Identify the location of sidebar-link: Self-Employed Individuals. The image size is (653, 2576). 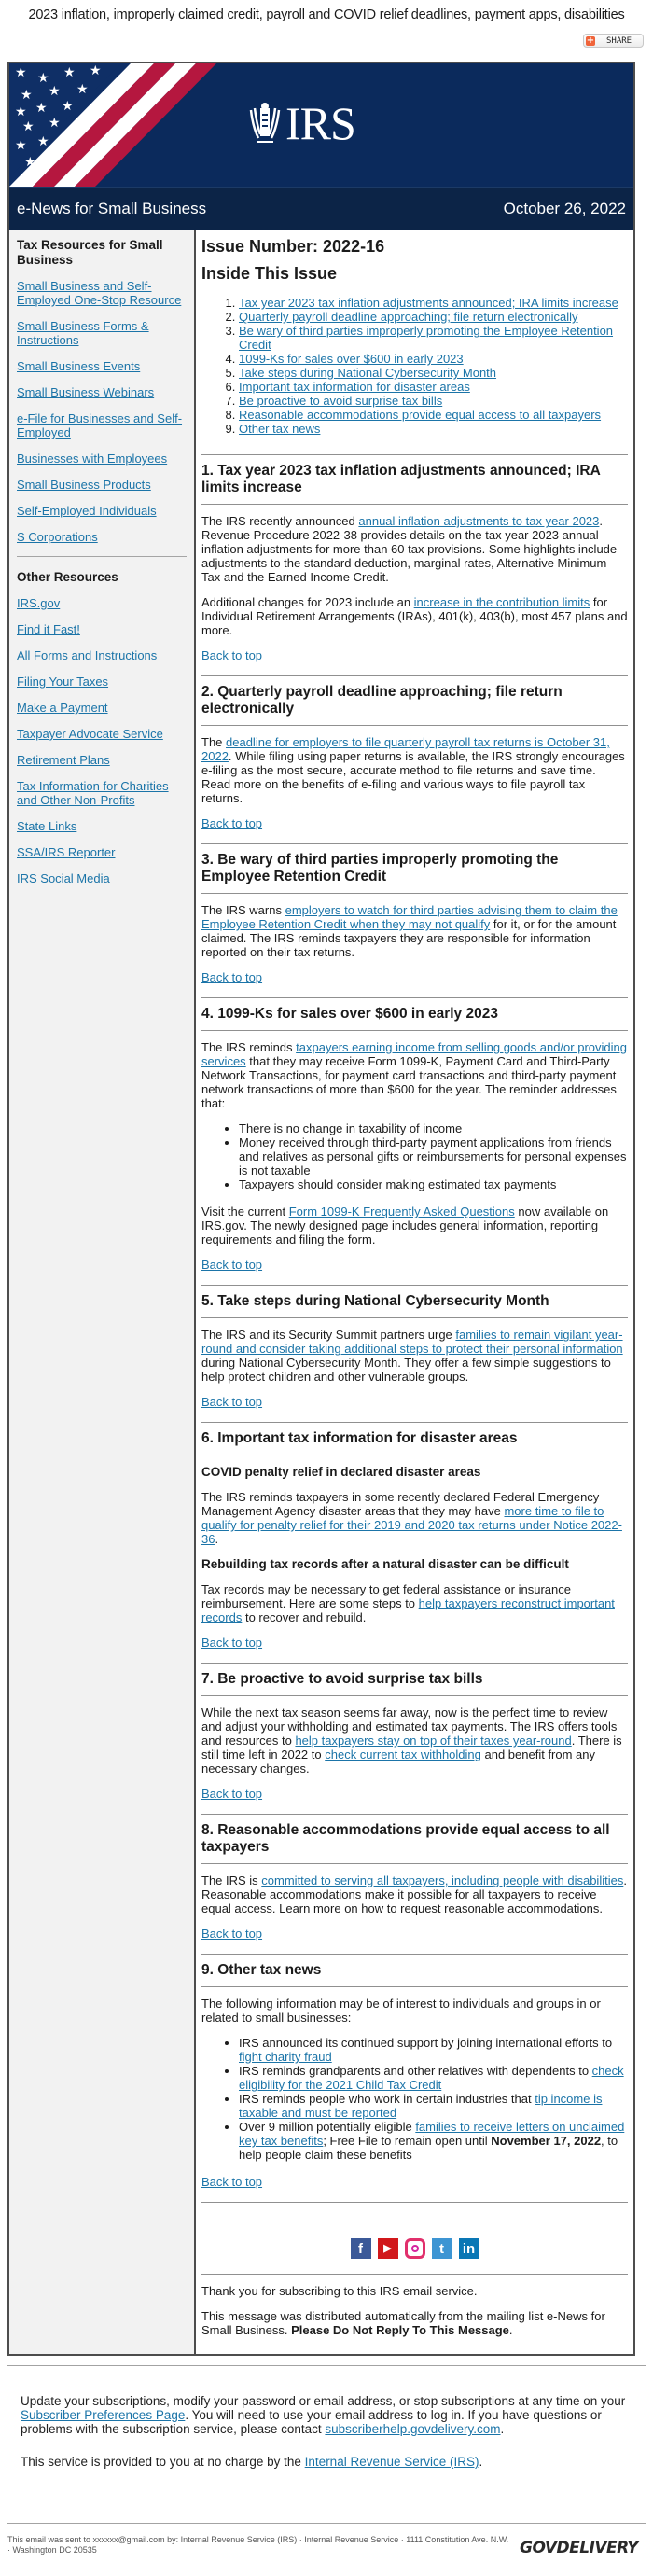
(87, 511).